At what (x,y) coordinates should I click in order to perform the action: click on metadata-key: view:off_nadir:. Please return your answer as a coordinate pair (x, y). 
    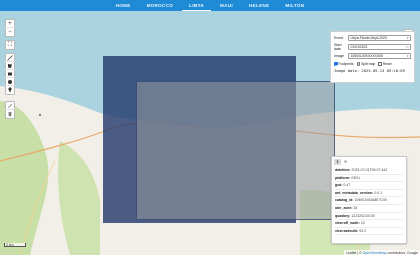
    Looking at the image, I should click on (347, 223).